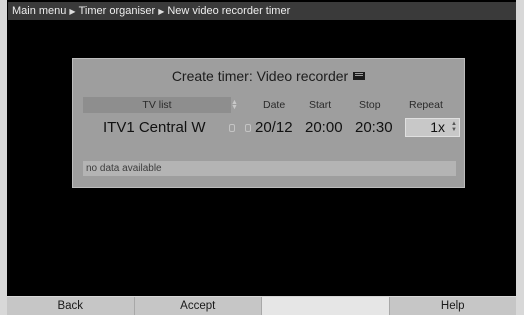 This screenshot has height=315, width=524. What do you see at coordinates (359, 76) in the screenshot?
I see `video-recorder-icon` at bounding box center [359, 76].